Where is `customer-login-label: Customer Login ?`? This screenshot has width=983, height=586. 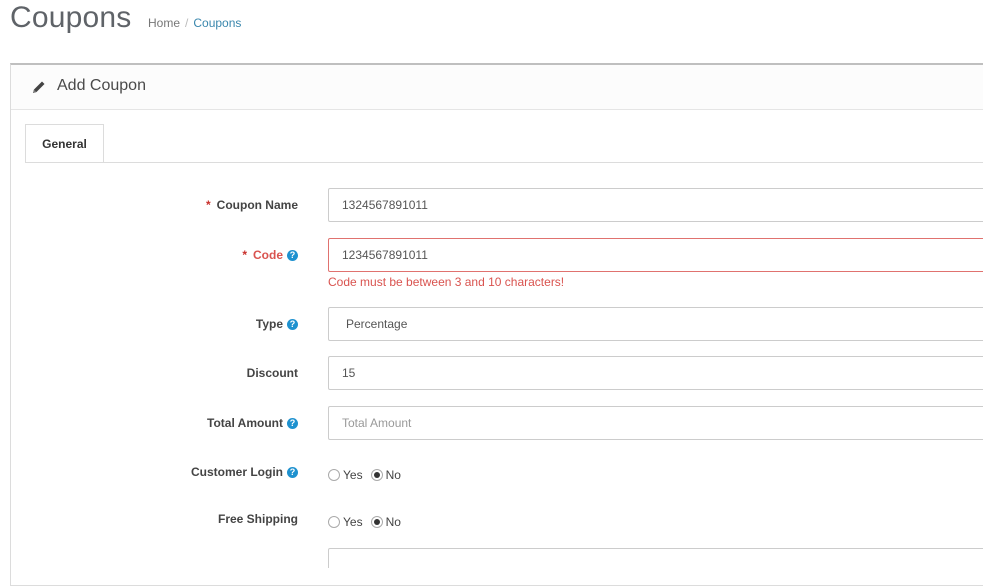 customer-login-label: Customer Login ? is located at coordinates (244, 472).